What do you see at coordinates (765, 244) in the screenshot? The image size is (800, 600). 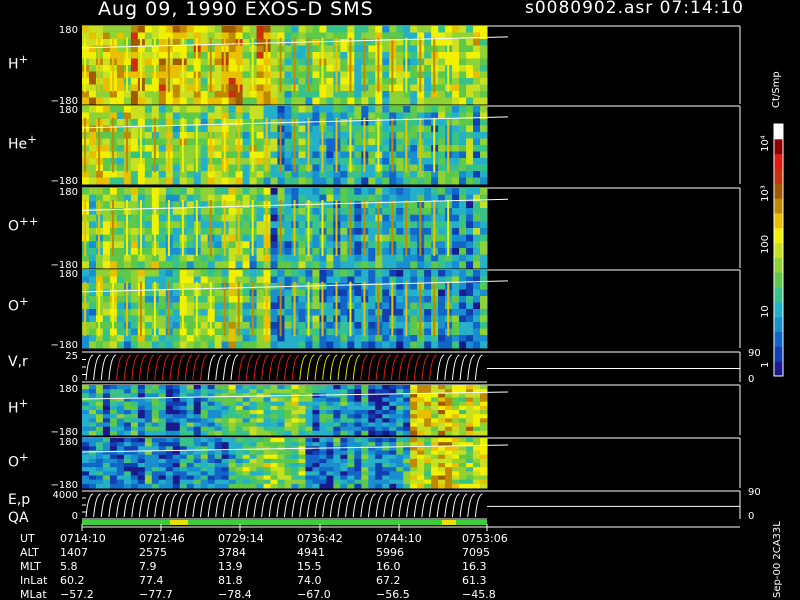 I see `colorbar-tick-100: 100` at bounding box center [765, 244].